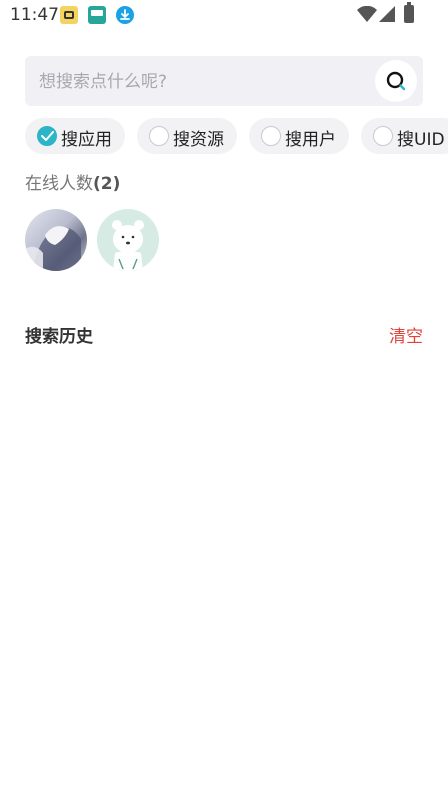 The image size is (448, 796). What do you see at coordinates (34, 15) in the screenshot?
I see `status-time: 11:47` at bounding box center [34, 15].